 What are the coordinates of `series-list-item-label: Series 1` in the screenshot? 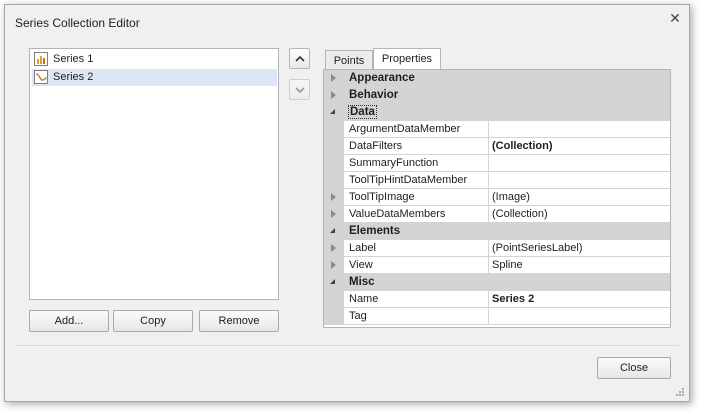 It's located at (73, 59).